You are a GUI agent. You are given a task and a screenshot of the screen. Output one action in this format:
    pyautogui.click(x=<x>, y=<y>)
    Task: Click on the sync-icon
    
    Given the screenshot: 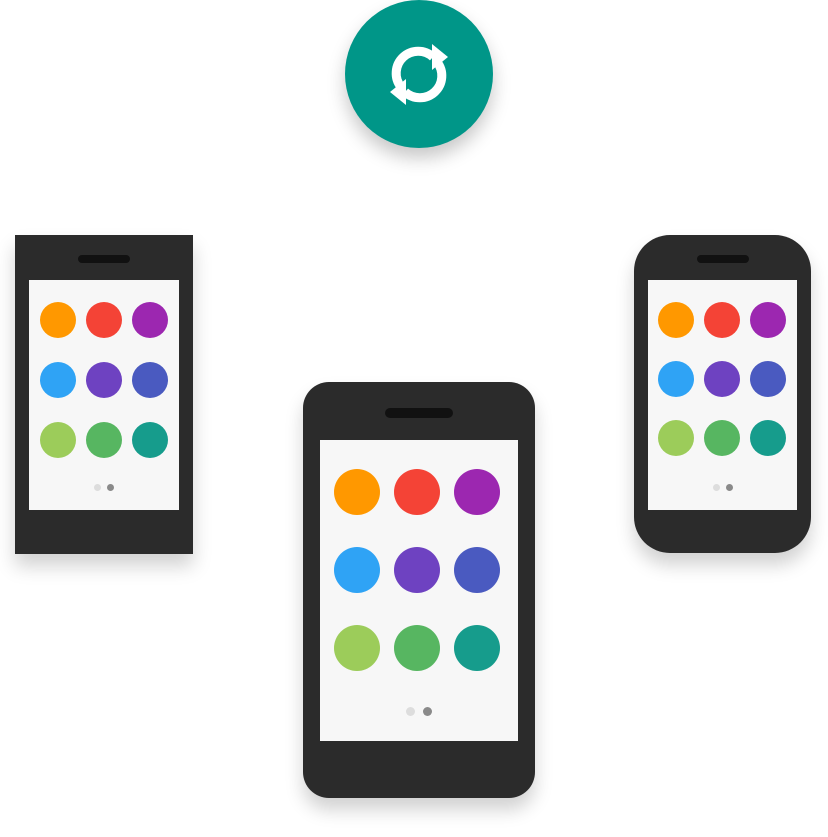 What is the action you would take?
    pyautogui.click(x=419, y=74)
    